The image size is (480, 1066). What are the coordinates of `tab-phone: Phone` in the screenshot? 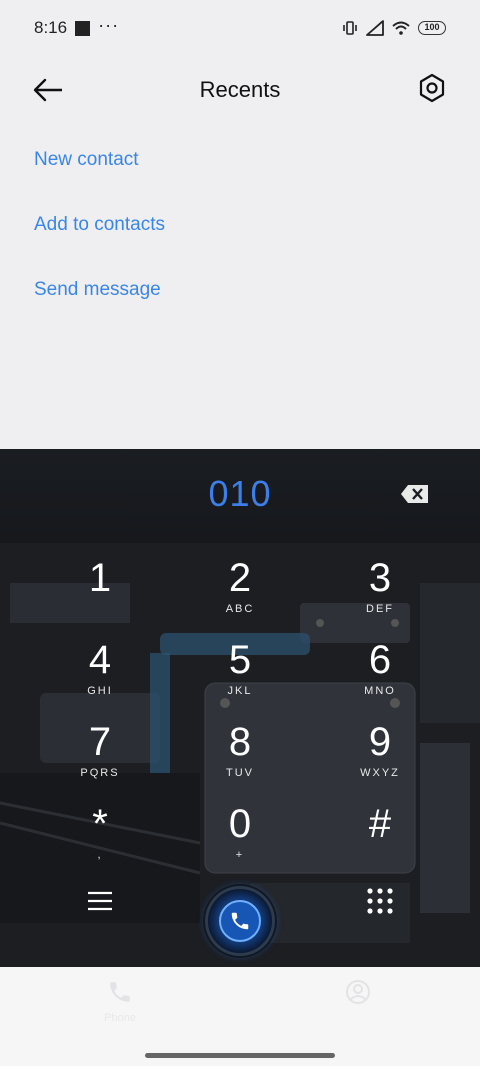 It's located at (120, 1001).